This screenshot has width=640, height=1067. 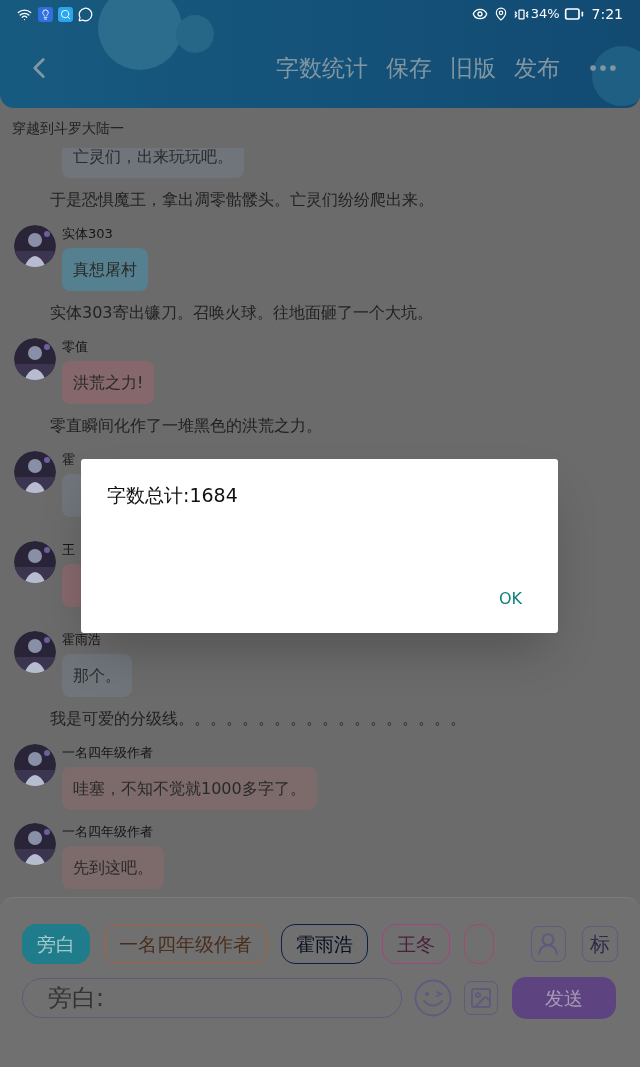 What do you see at coordinates (537, 68) in the screenshot?
I see `toolbar-action: 发布` at bounding box center [537, 68].